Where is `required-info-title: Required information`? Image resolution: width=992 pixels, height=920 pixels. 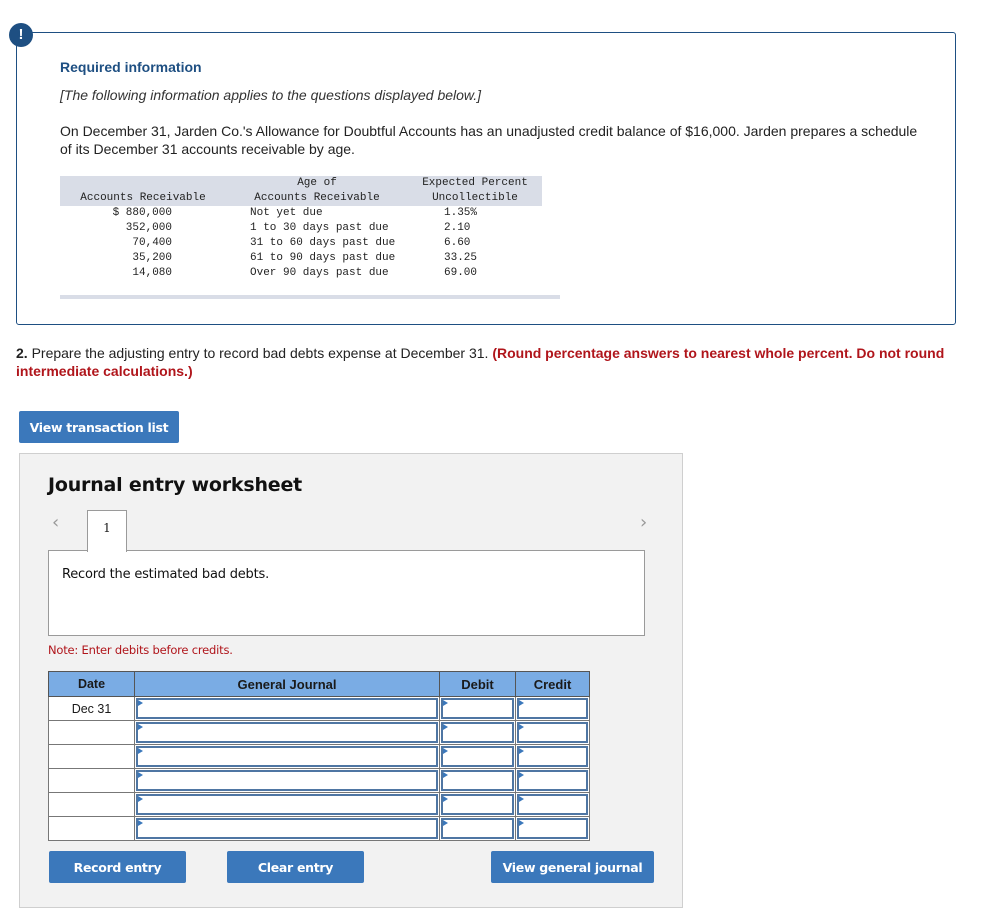
required-info-title: Required information is located at coordinates (131, 67).